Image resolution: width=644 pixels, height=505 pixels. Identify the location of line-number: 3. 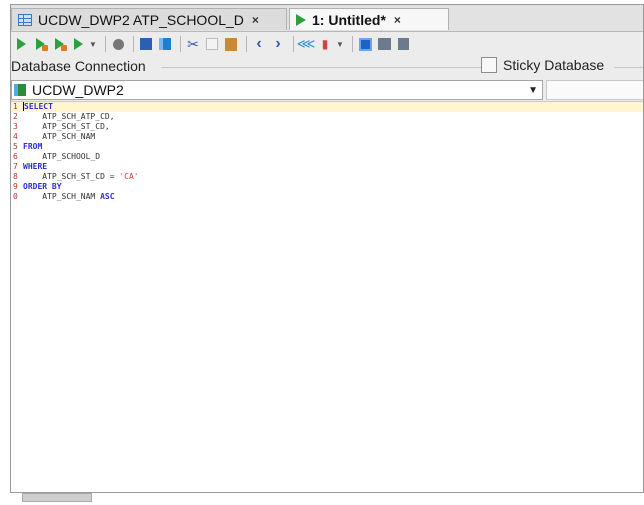
(15, 126).